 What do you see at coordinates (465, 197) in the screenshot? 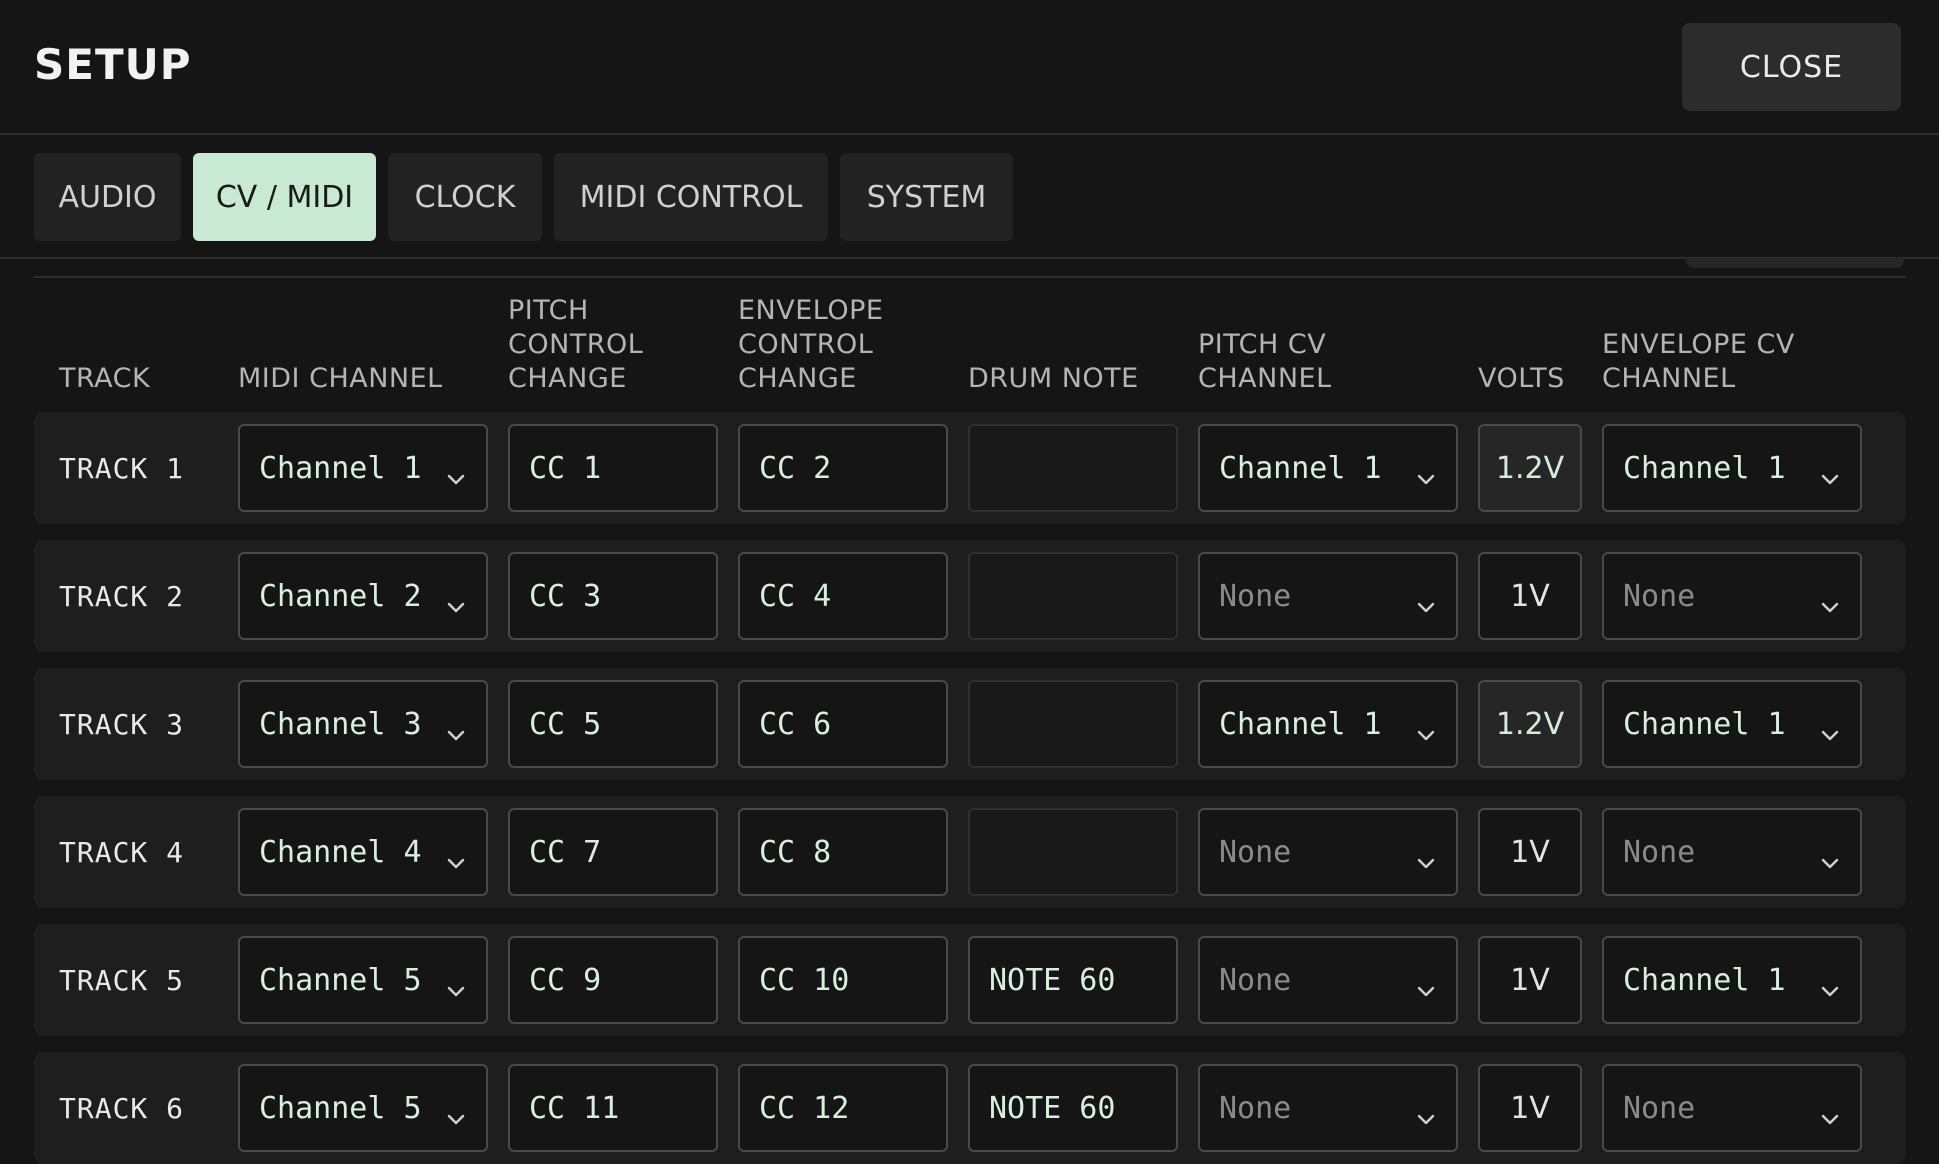
I see `tab-clock: CLOCK` at bounding box center [465, 197].